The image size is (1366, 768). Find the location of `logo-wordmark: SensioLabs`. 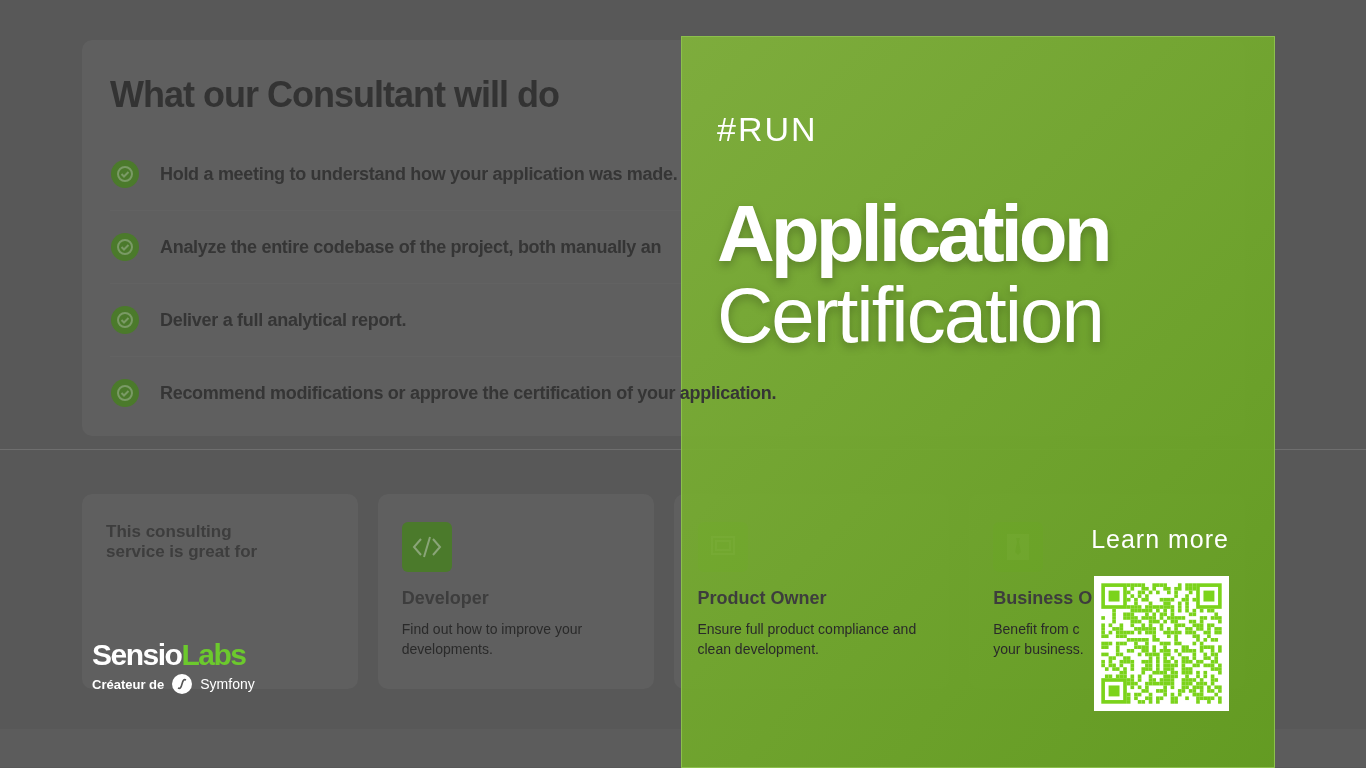

logo-wordmark: SensioLabs is located at coordinates (169, 655).